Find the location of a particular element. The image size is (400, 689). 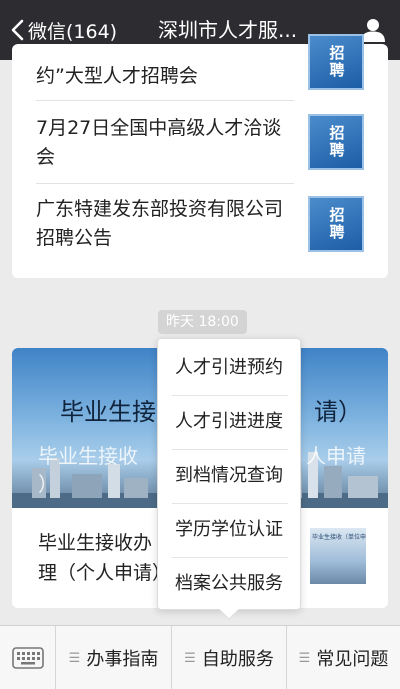

message-timestamp: 昨天 18:00 is located at coordinates (202, 322).